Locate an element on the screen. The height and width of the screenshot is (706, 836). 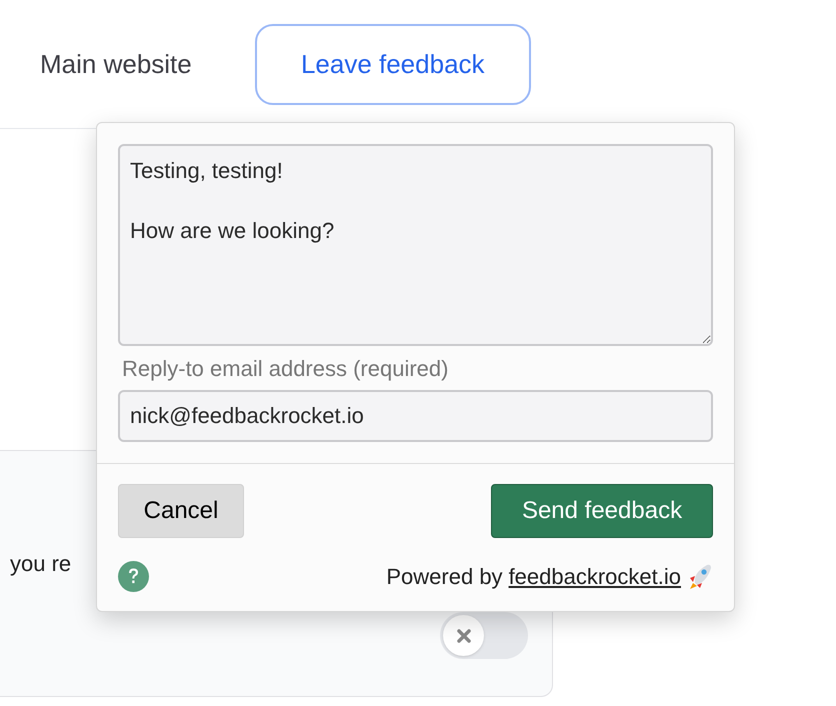
feedbackrocket-link: feedbackrocket.io is located at coordinates (594, 576).